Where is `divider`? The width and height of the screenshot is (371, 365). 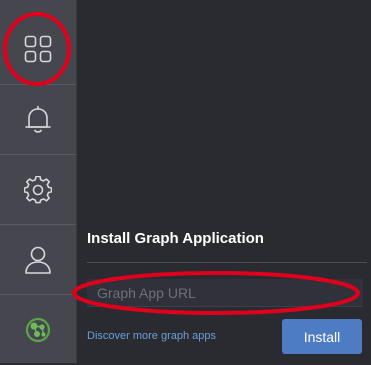 divider is located at coordinates (227, 262).